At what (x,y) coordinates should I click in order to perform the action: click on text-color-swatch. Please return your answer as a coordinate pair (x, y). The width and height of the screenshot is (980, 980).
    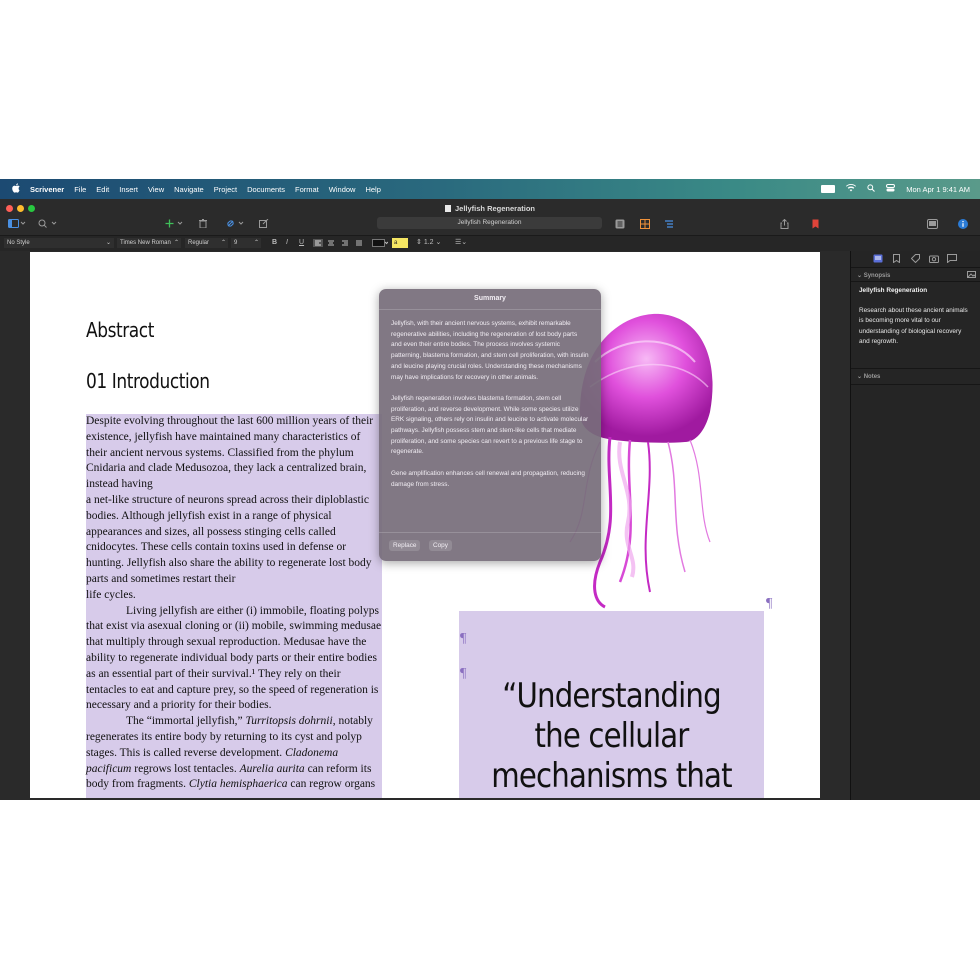
    Looking at the image, I should click on (380, 245).